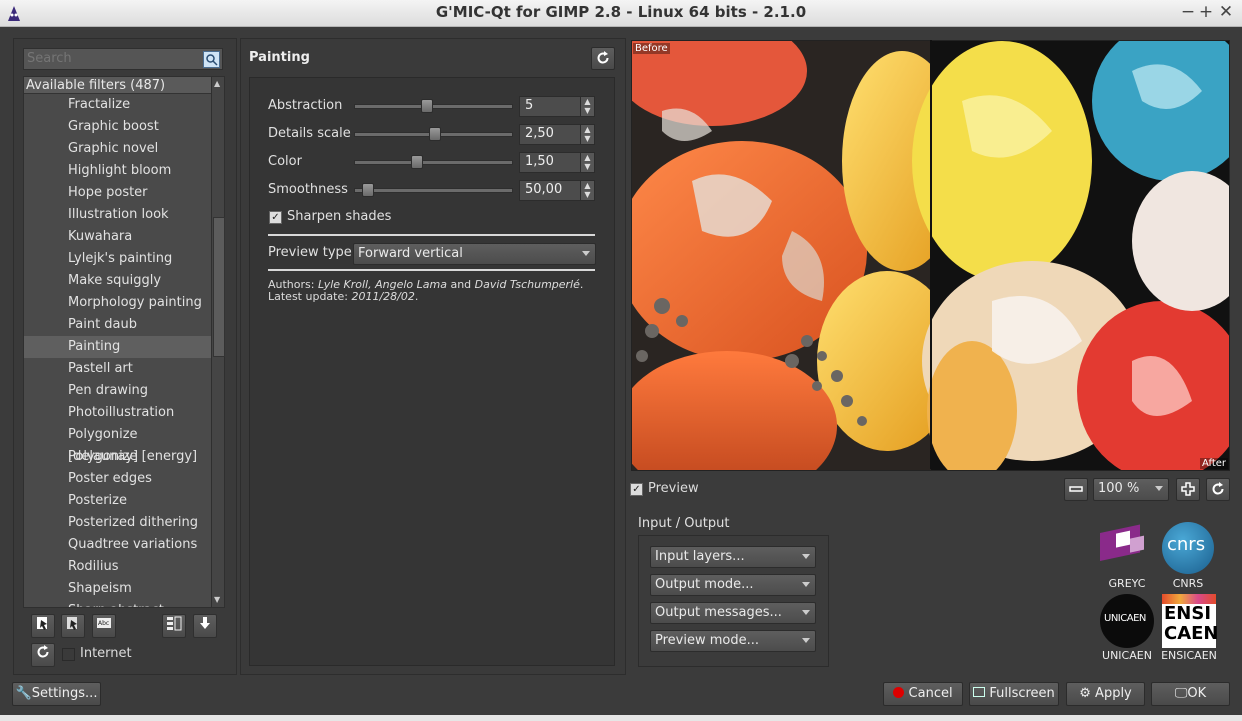 Image resolution: width=1242 pixels, height=721 pixels. I want to click on zoom-value: 100 %, so click(1118, 488).